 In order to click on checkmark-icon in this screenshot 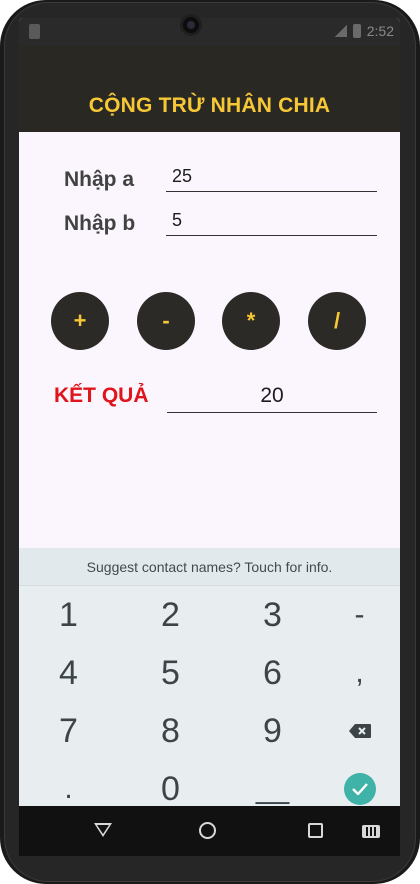, I will do `click(359, 789)`.